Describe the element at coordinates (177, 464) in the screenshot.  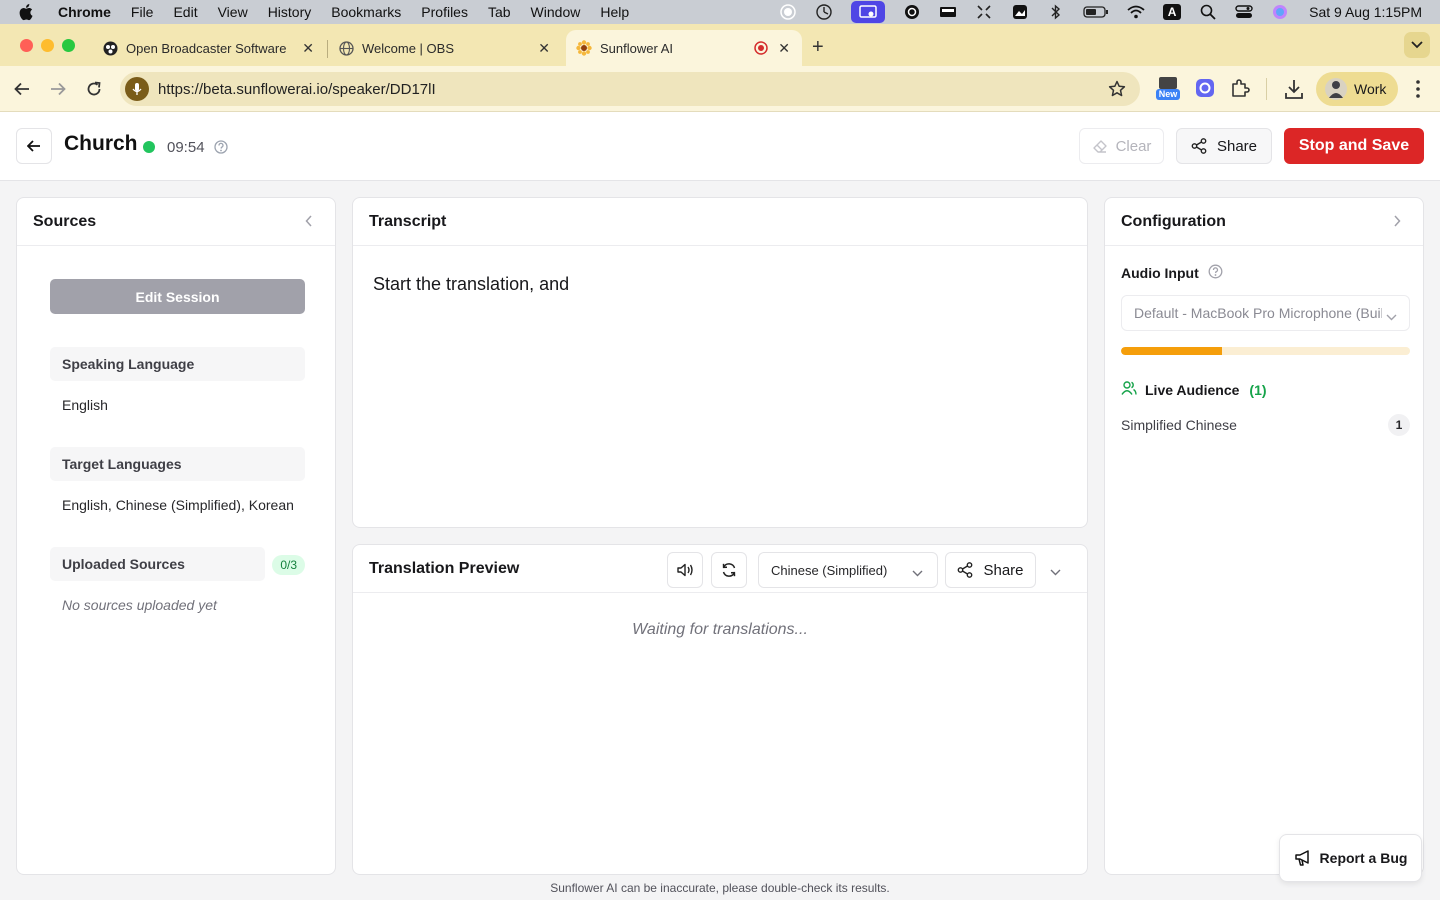
I see `target-languages-label: Target Languages` at that location.